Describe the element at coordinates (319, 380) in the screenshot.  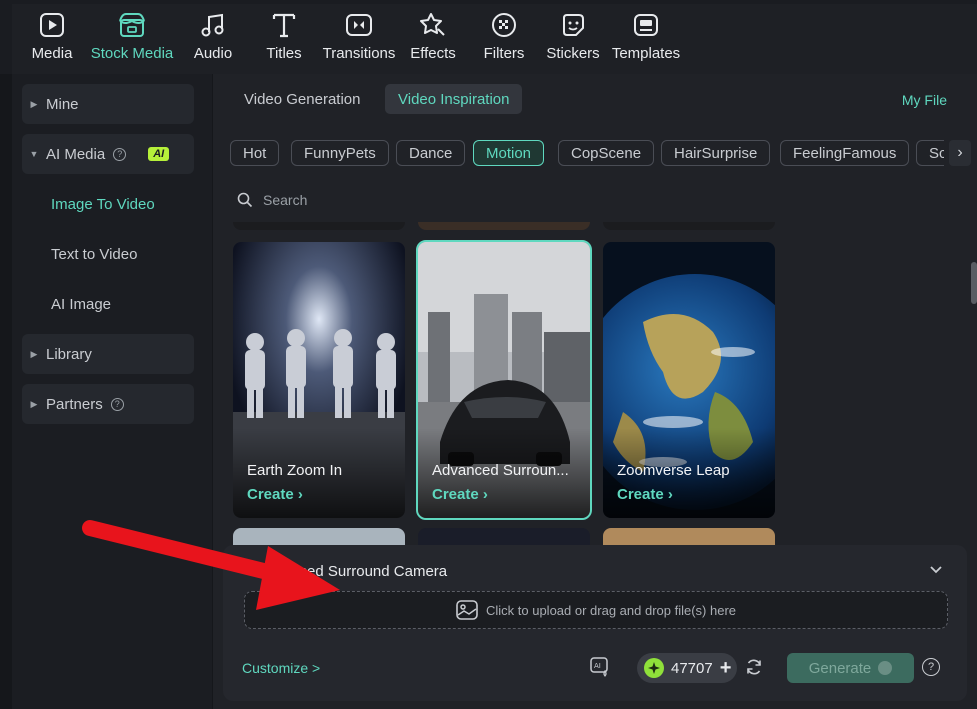
I see `template-card: Earth Zoom In Create ›` at that location.